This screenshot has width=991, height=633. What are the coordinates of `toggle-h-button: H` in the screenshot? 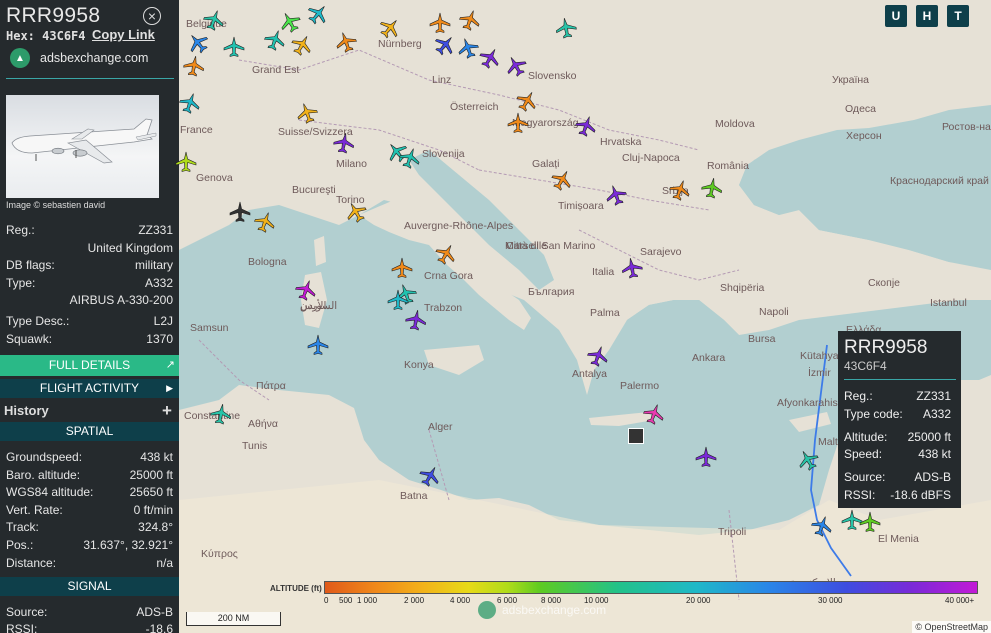 It's located at (927, 16).